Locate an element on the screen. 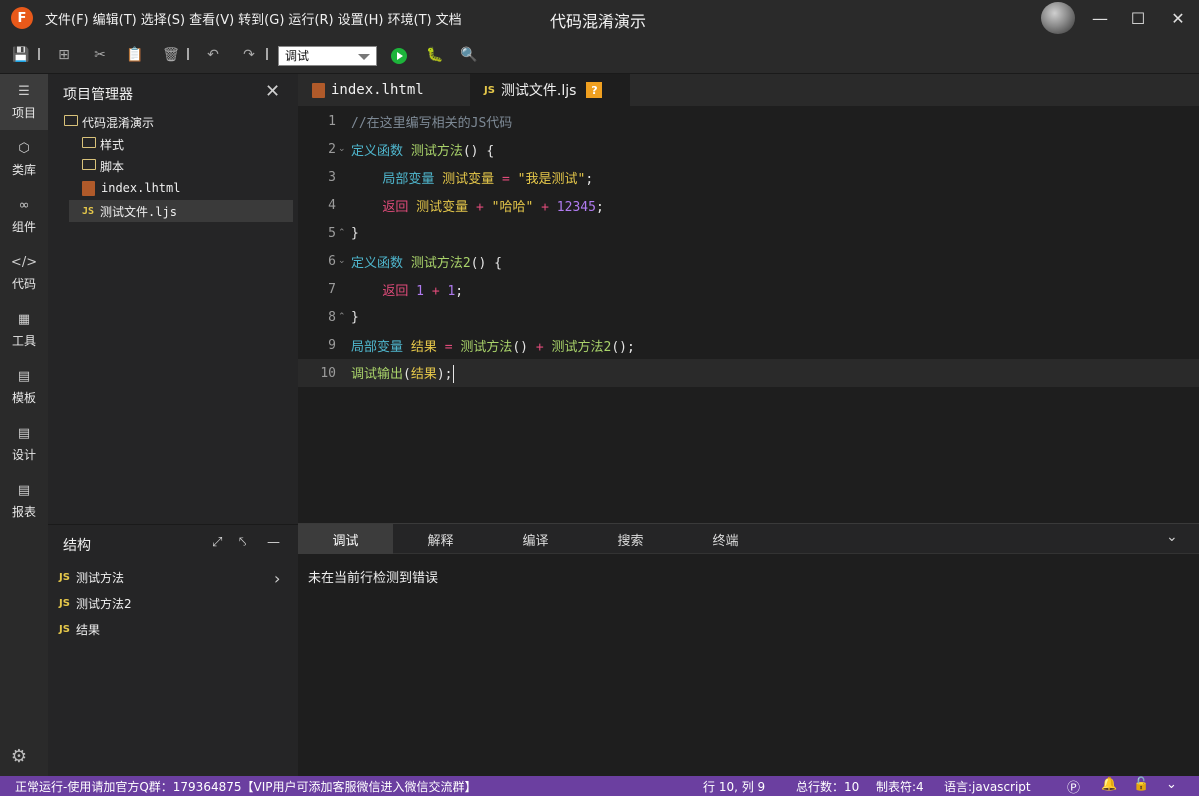  menu-edit: 编辑(T) is located at coordinates (115, 18).